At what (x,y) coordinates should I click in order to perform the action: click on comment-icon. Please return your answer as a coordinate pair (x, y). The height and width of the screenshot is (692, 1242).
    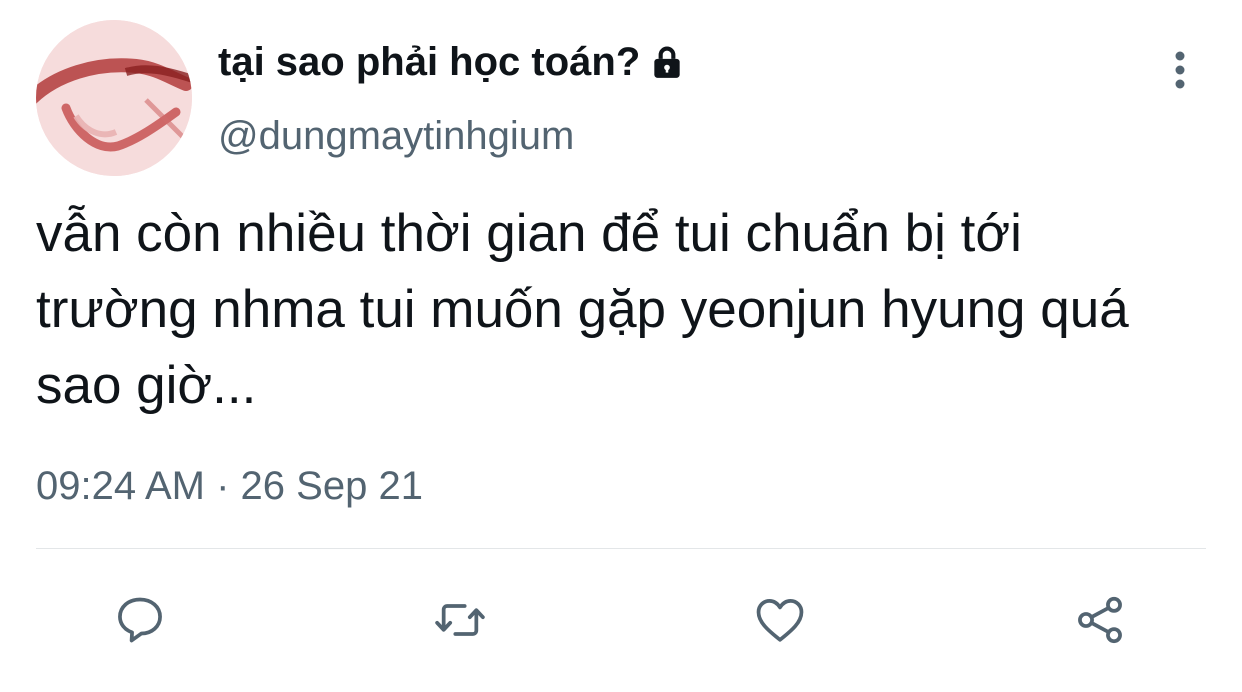
    Looking at the image, I should click on (140, 620).